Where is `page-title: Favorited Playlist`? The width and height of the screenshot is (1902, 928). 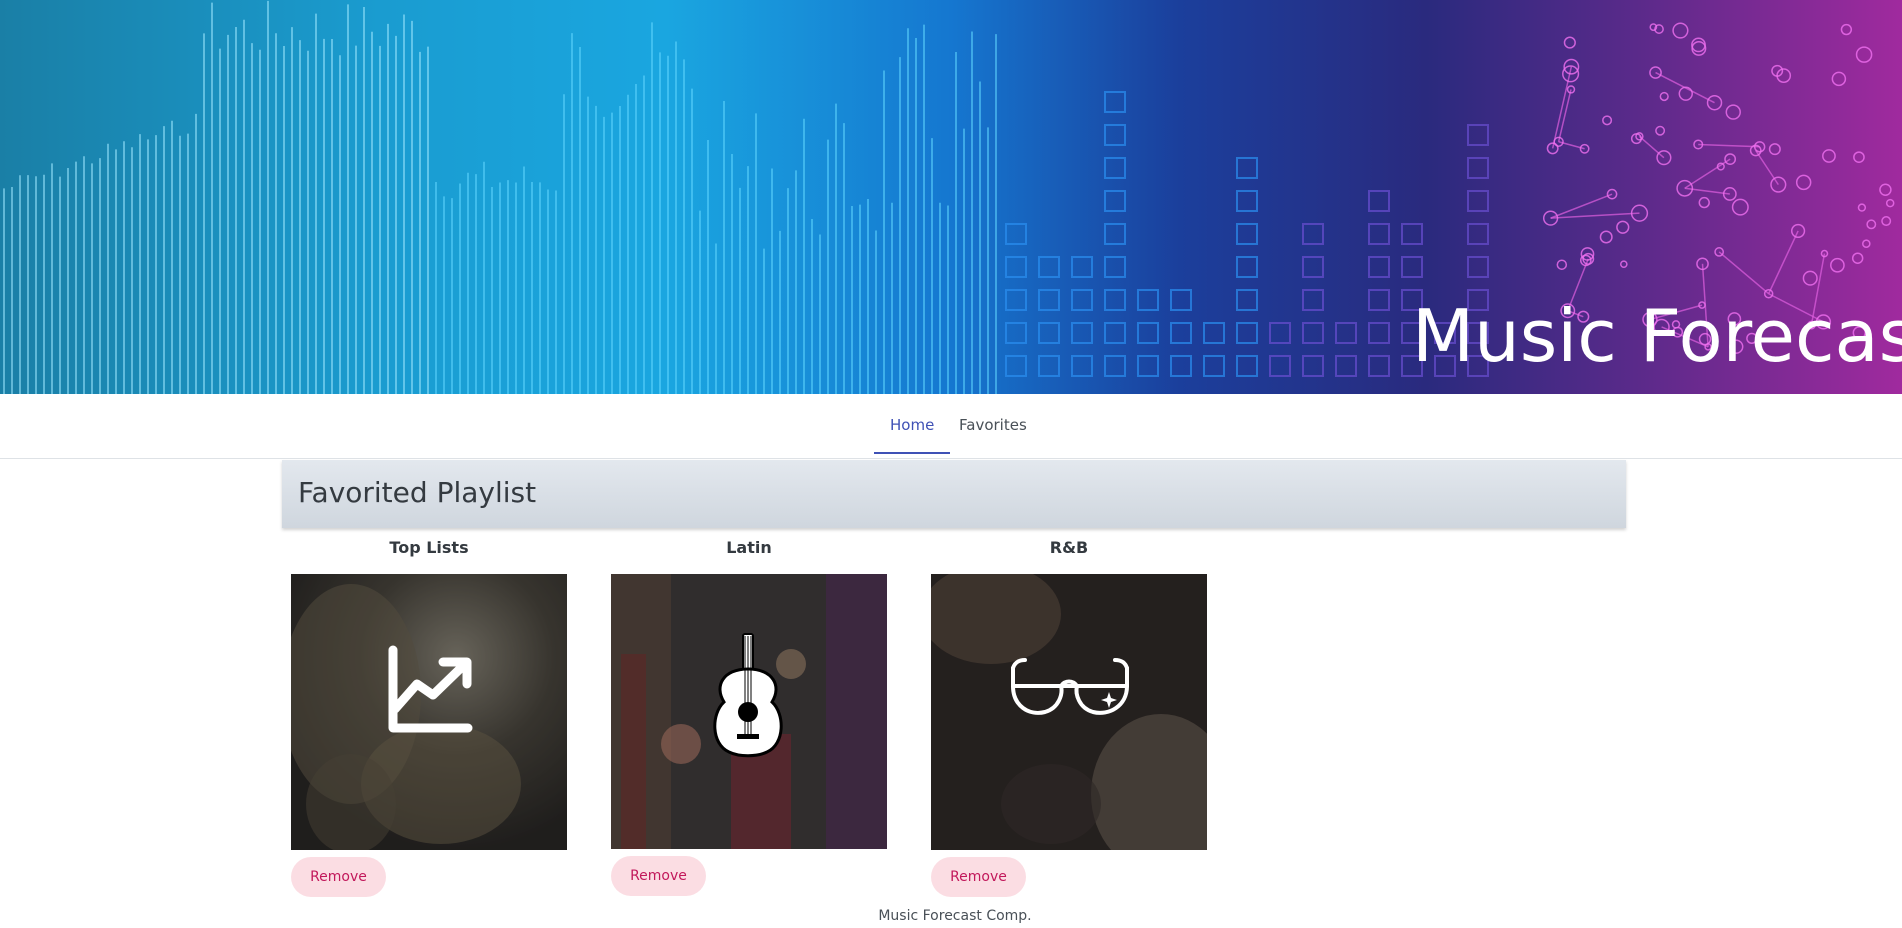
page-title: Favorited Playlist is located at coordinates (417, 492).